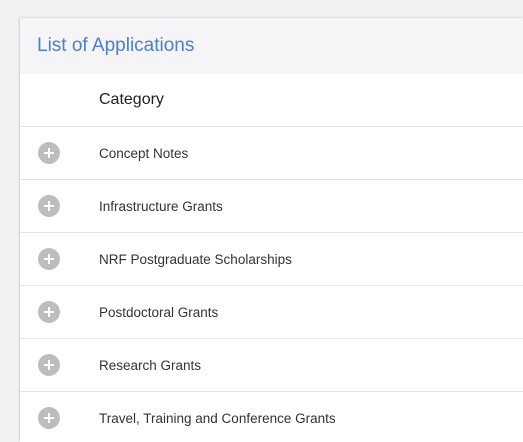 The image size is (523, 442). What do you see at coordinates (271, 365) in the screenshot?
I see `table-row: Research Grants` at bounding box center [271, 365].